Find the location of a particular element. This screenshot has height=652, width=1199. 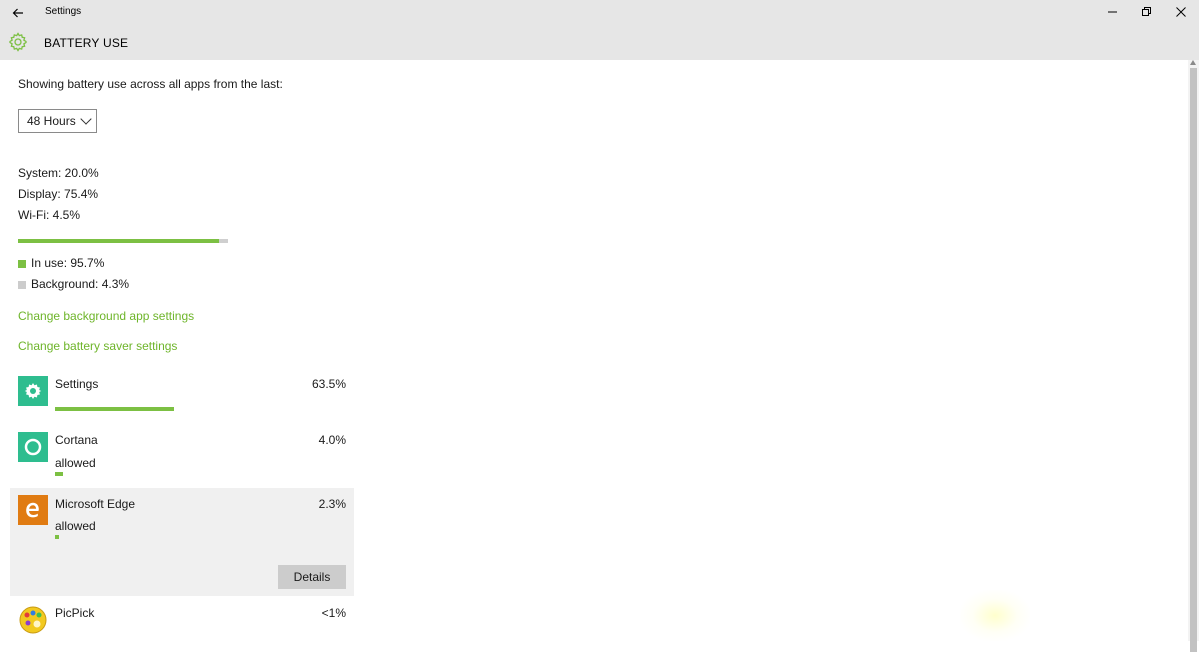

chevron-down-icon is located at coordinates (86, 119).